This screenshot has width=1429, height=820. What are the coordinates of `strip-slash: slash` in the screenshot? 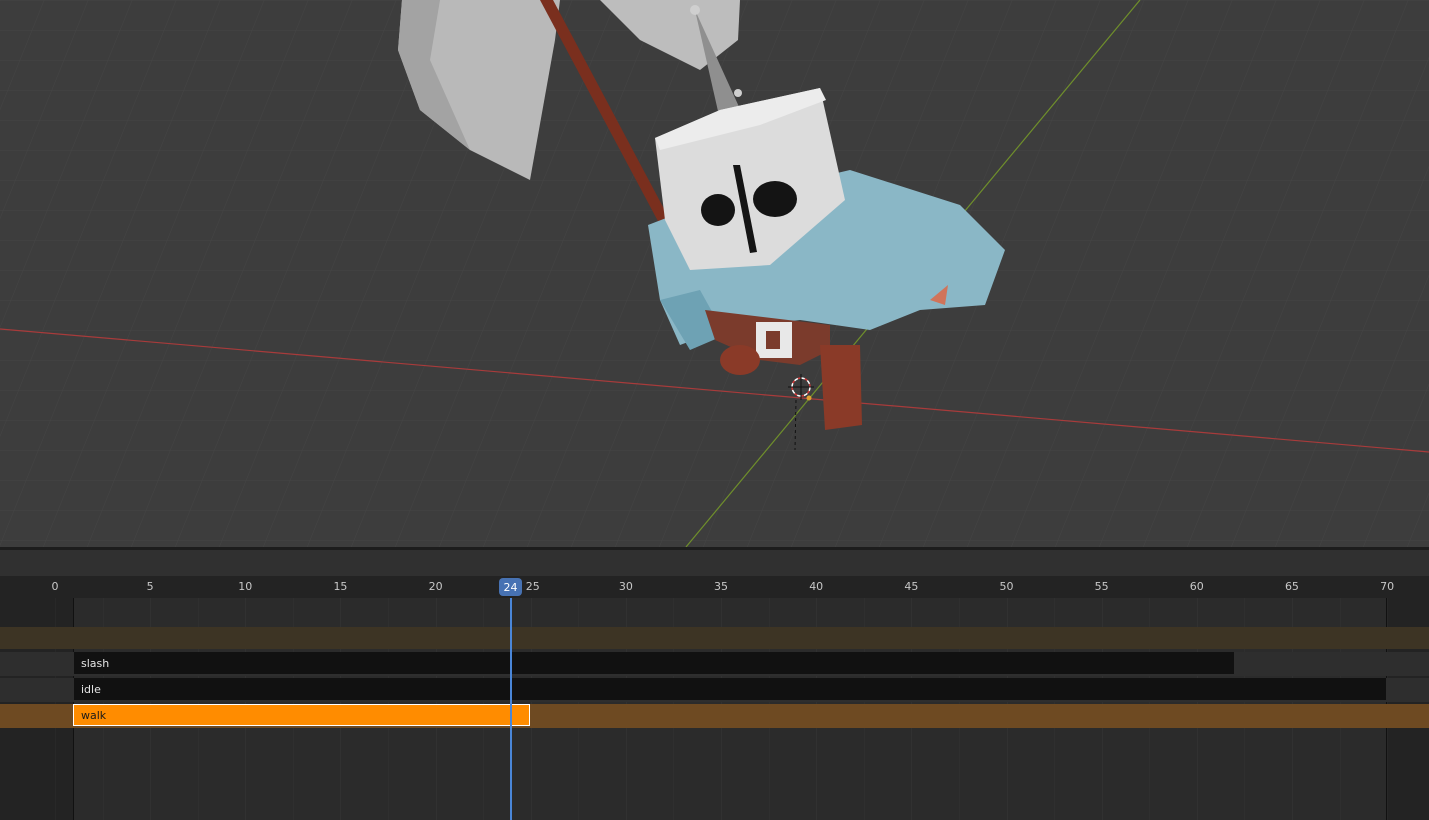 It's located at (654, 663).